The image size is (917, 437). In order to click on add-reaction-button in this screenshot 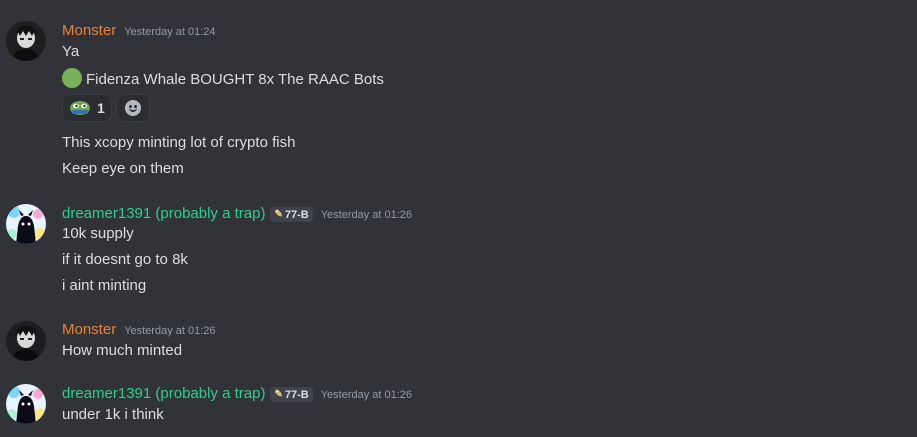, I will do `click(132, 108)`.